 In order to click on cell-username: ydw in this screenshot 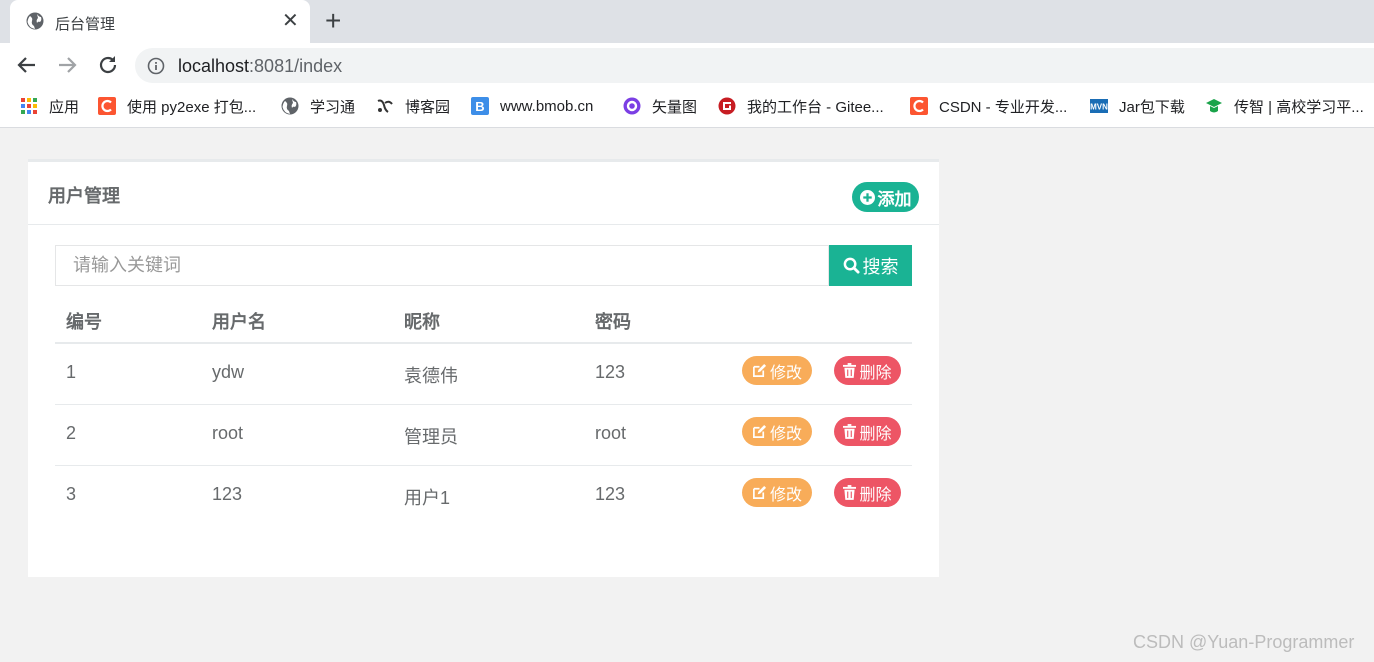, I will do `click(228, 372)`.